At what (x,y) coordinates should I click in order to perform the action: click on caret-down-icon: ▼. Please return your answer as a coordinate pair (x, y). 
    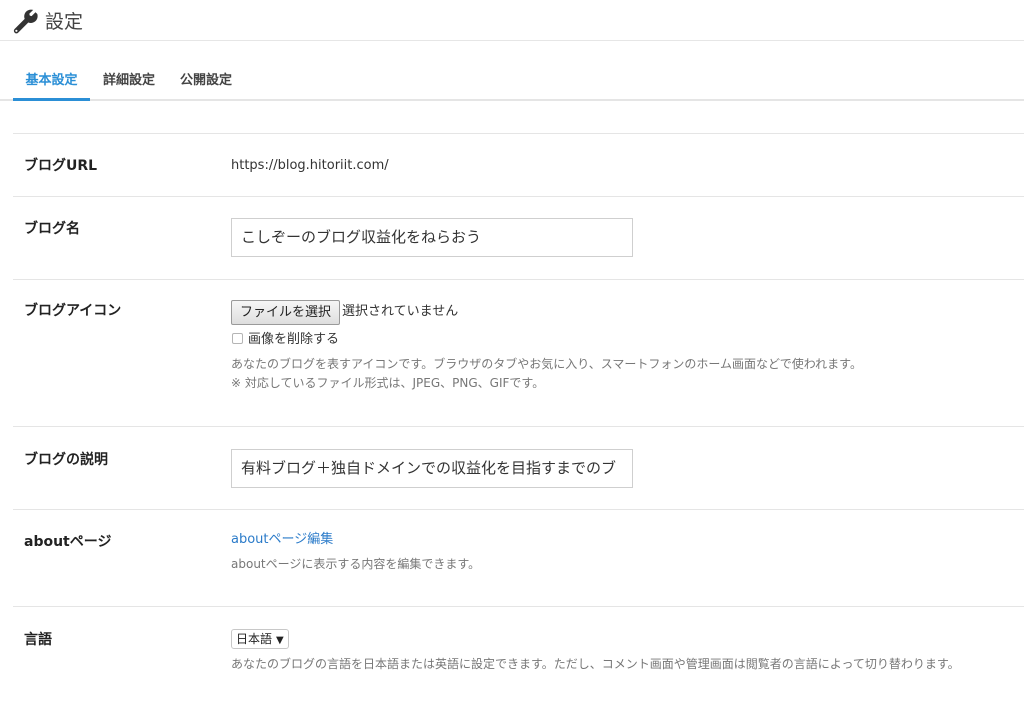
    Looking at the image, I should click on (280, 640).